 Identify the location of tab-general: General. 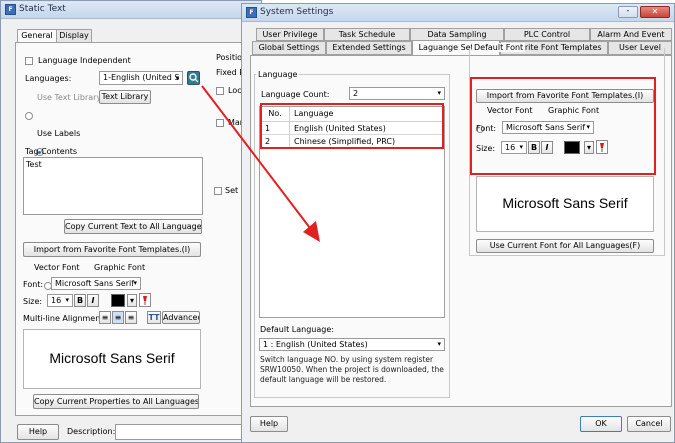
(37, 36).